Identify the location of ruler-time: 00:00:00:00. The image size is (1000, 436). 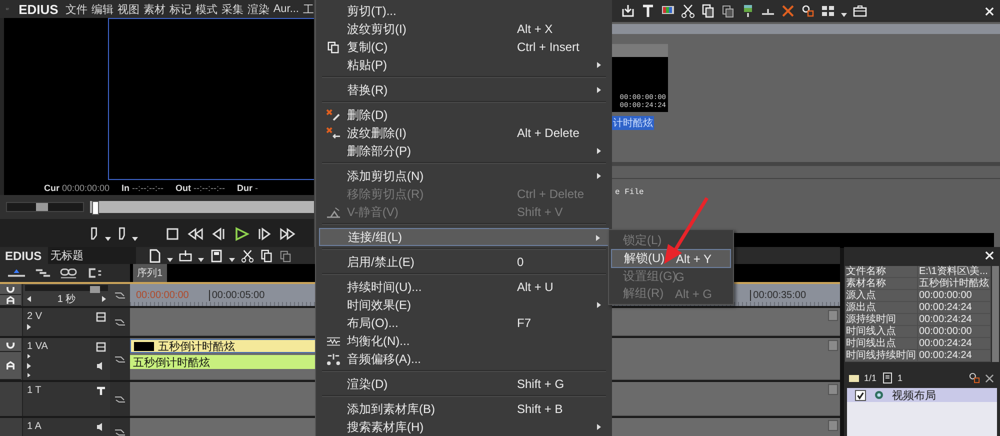
(162, 295).